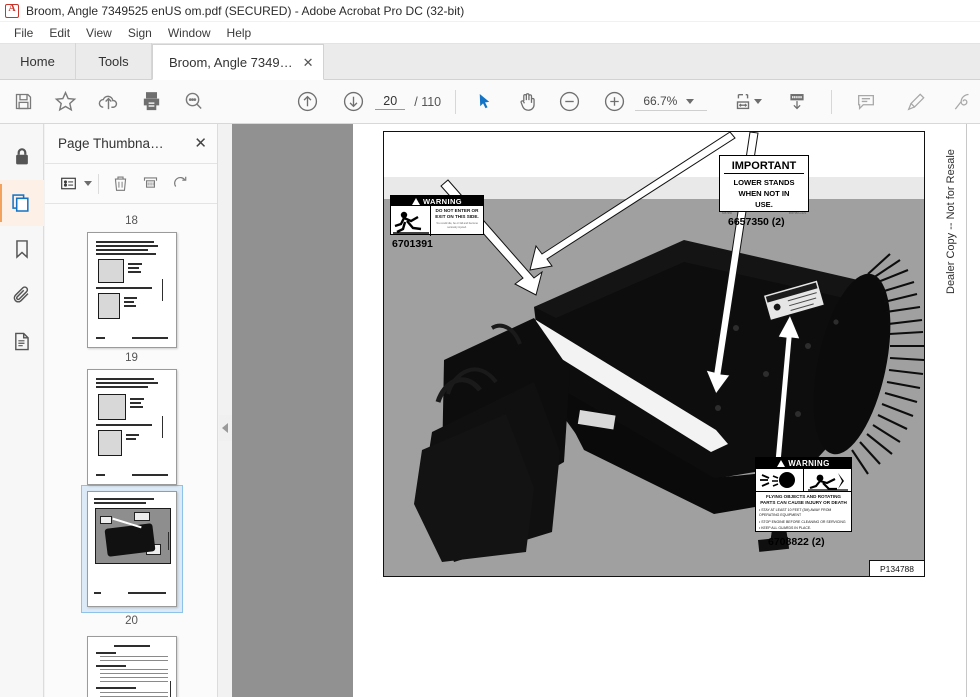  I want to click on tab-document: Broom, Angle 7349… ✕, so click(238, 62).